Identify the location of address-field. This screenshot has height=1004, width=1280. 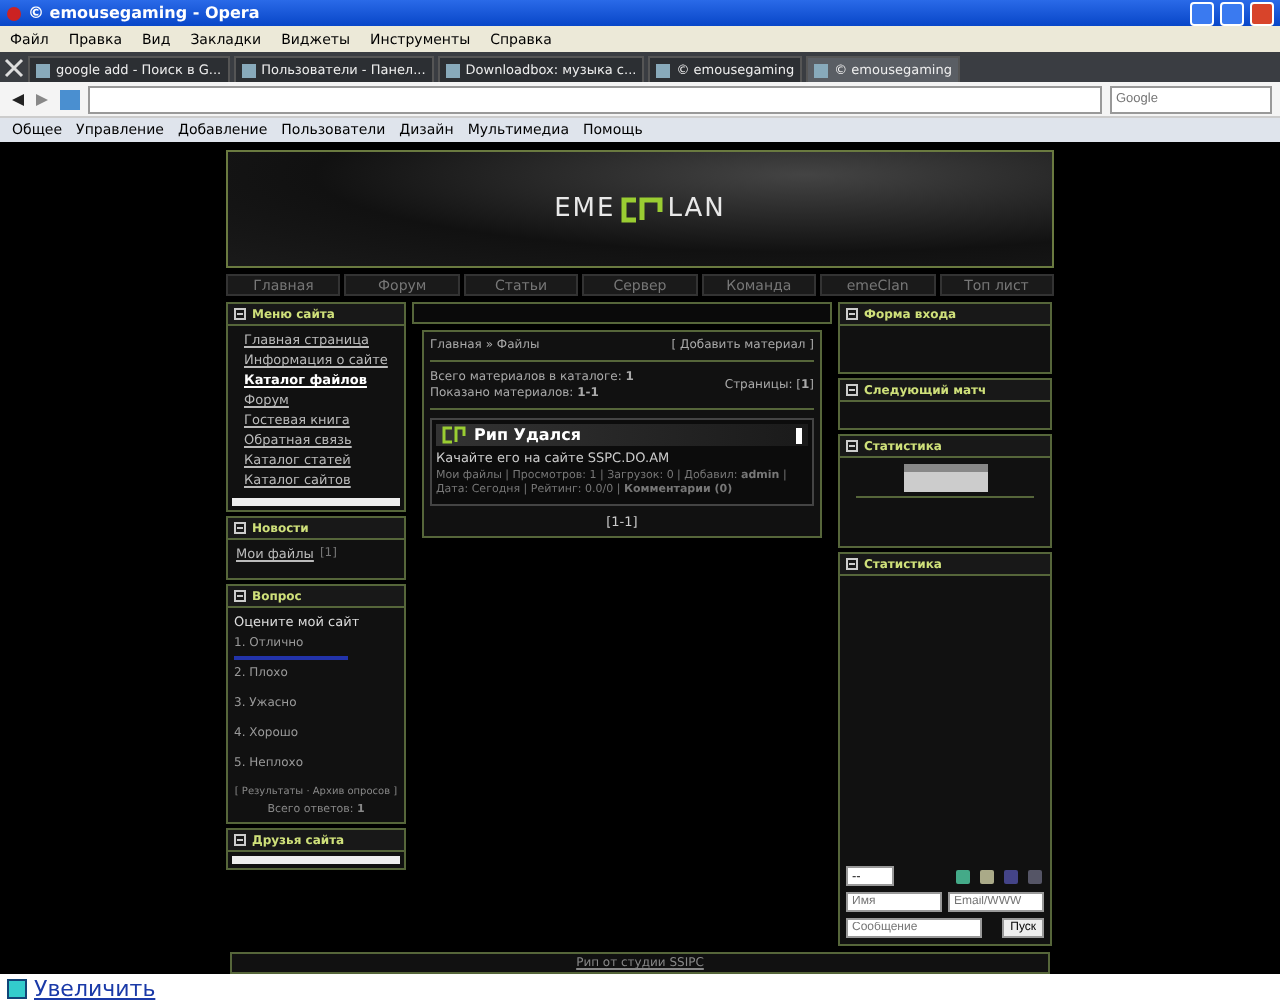
(595, 99).